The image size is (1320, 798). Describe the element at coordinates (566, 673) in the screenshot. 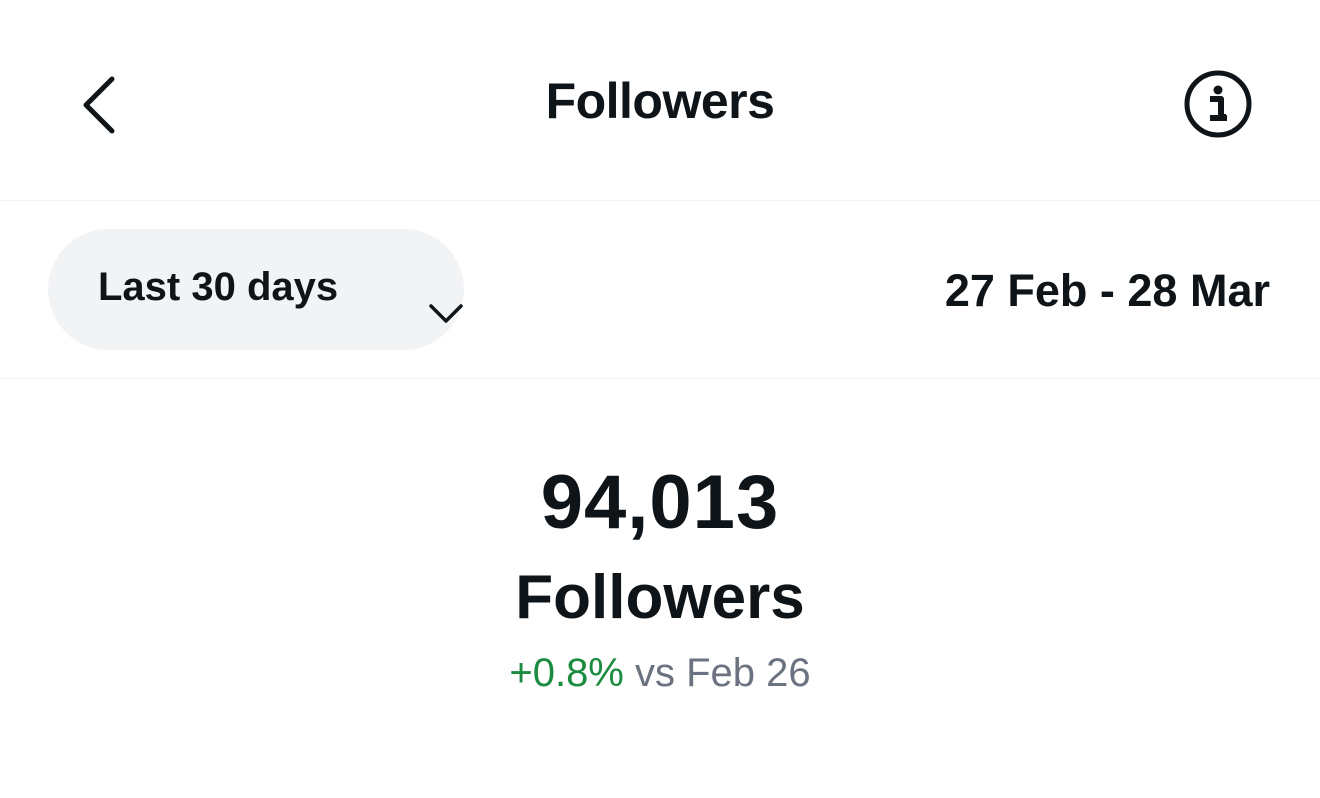

I see `change-percent: +0.8%` at that location.